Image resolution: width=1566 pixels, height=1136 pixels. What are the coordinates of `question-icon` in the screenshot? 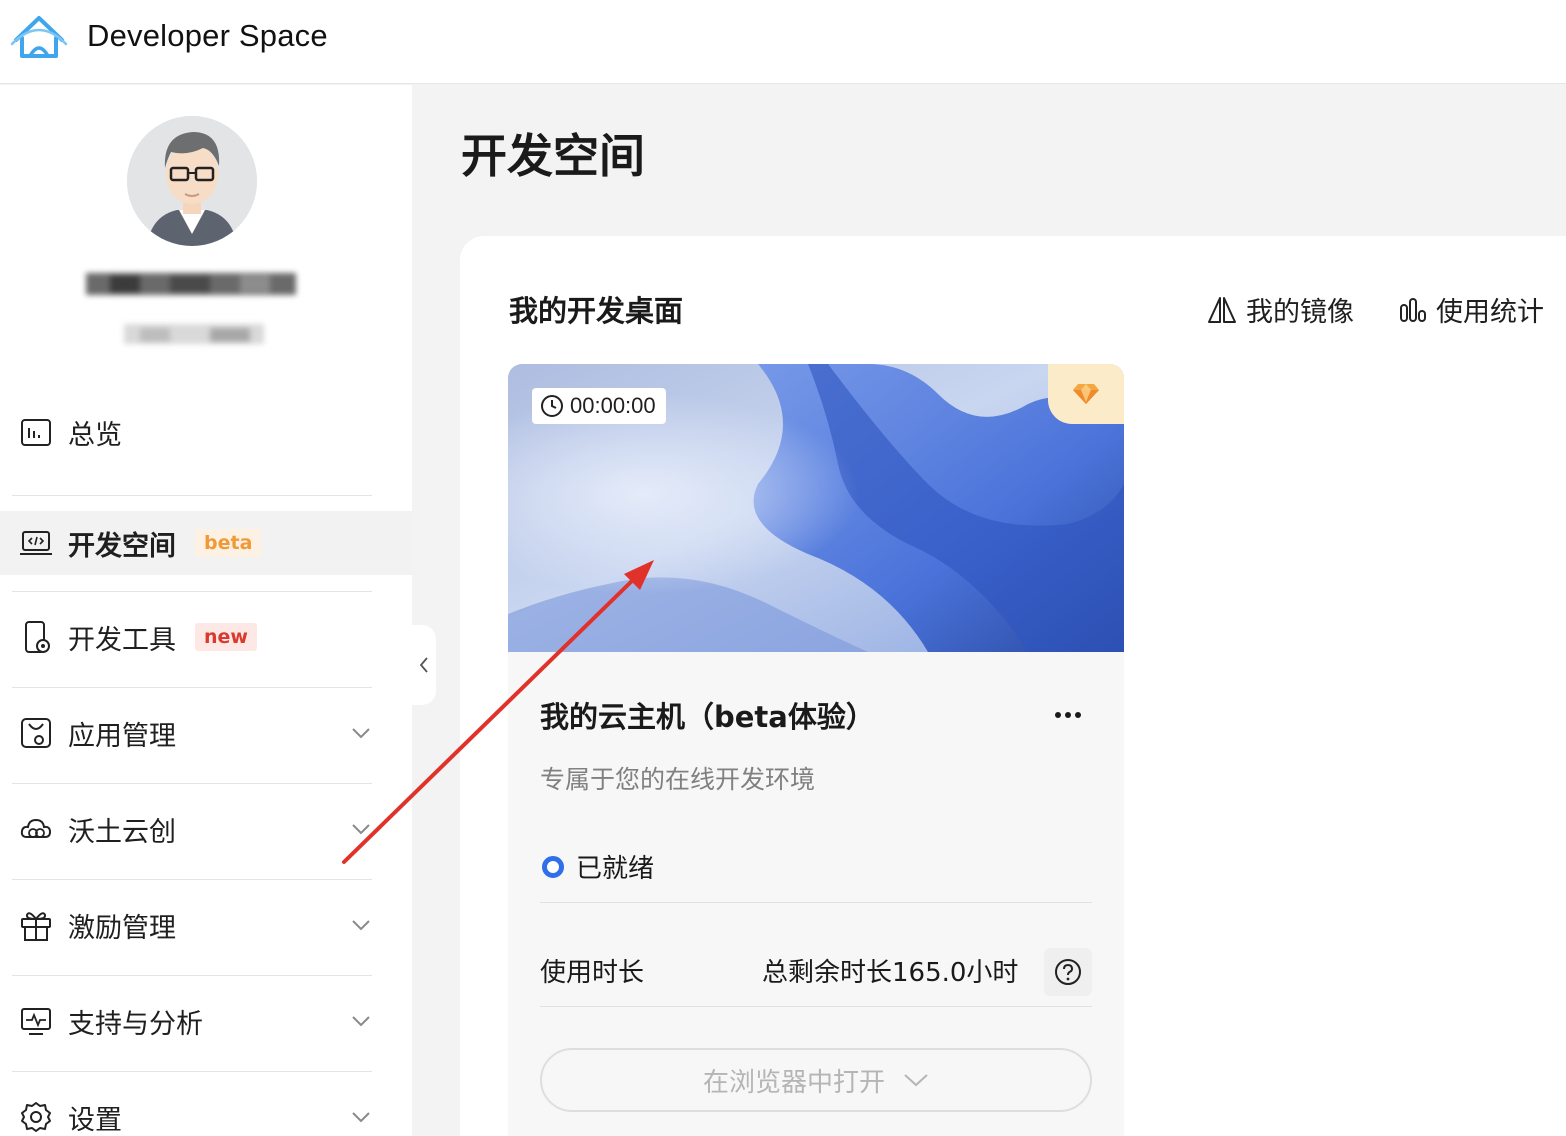 It's located at (1068, 972).